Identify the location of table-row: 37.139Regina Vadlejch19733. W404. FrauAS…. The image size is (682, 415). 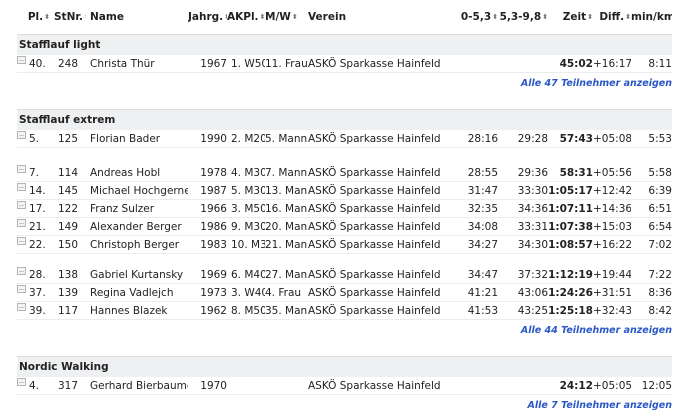
(344, 293).